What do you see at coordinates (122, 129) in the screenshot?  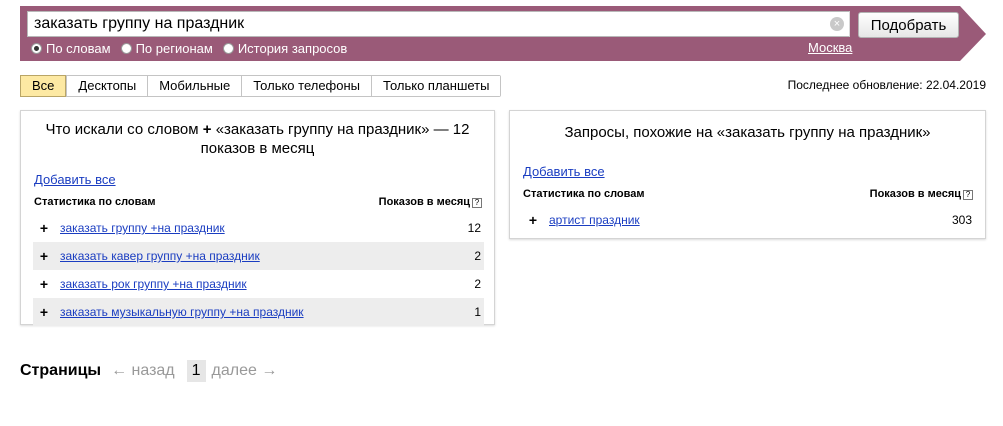 I see `title-text: Что искали со словом` at bounding box center [122, 129].